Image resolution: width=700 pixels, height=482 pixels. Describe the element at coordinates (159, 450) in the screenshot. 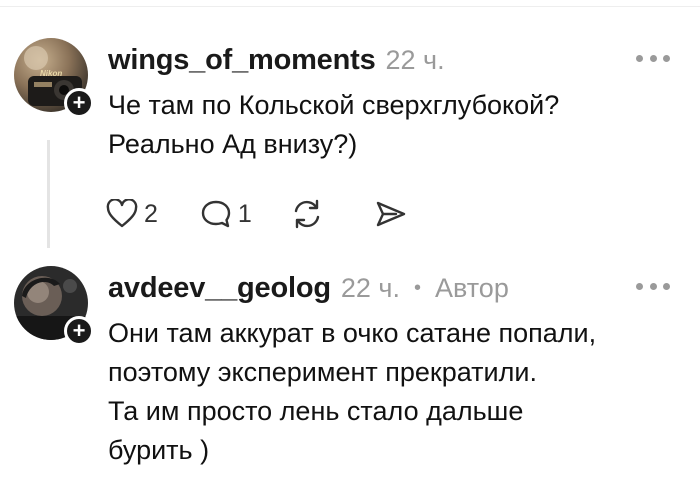

I see `comment-text-line: бурить )` at that location.